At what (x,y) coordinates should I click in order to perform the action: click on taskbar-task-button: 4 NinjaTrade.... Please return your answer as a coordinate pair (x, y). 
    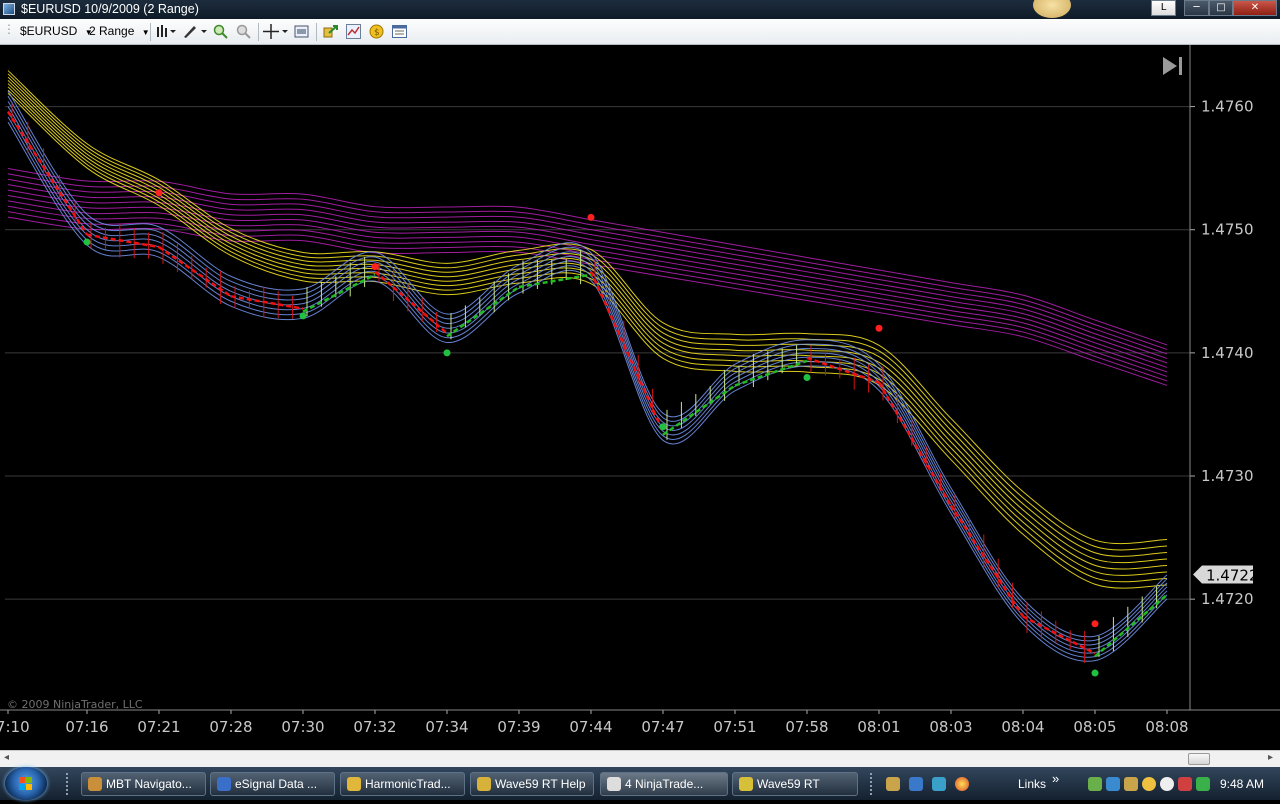
    Looking at the image, I should click on (664, 784).